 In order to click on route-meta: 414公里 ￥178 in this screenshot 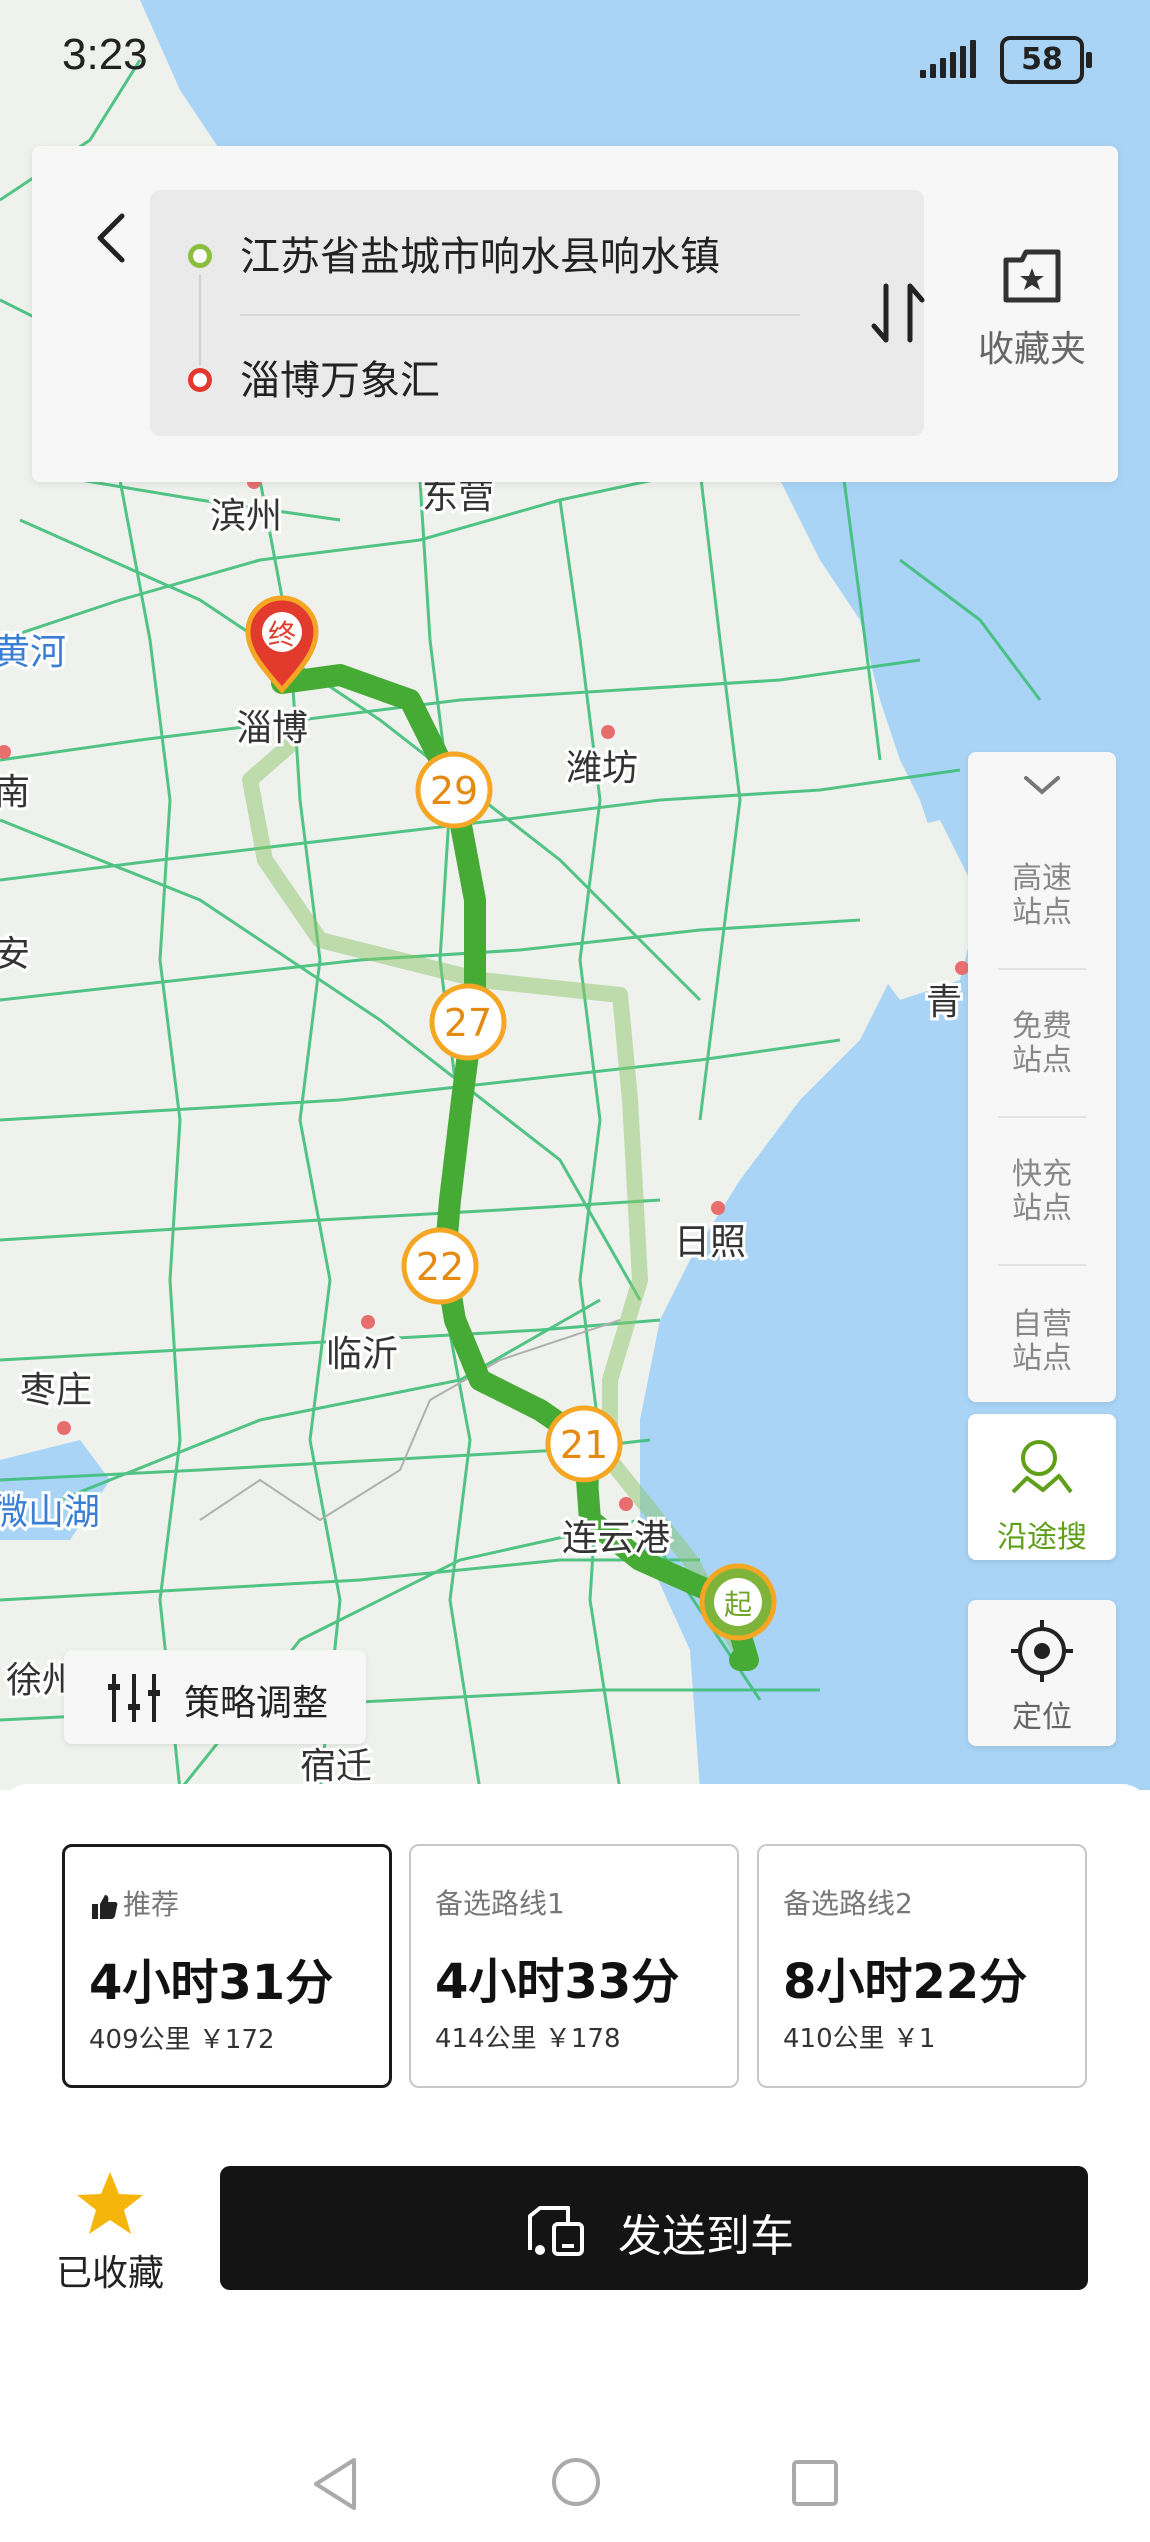, I will do `click(528, 2039)`.